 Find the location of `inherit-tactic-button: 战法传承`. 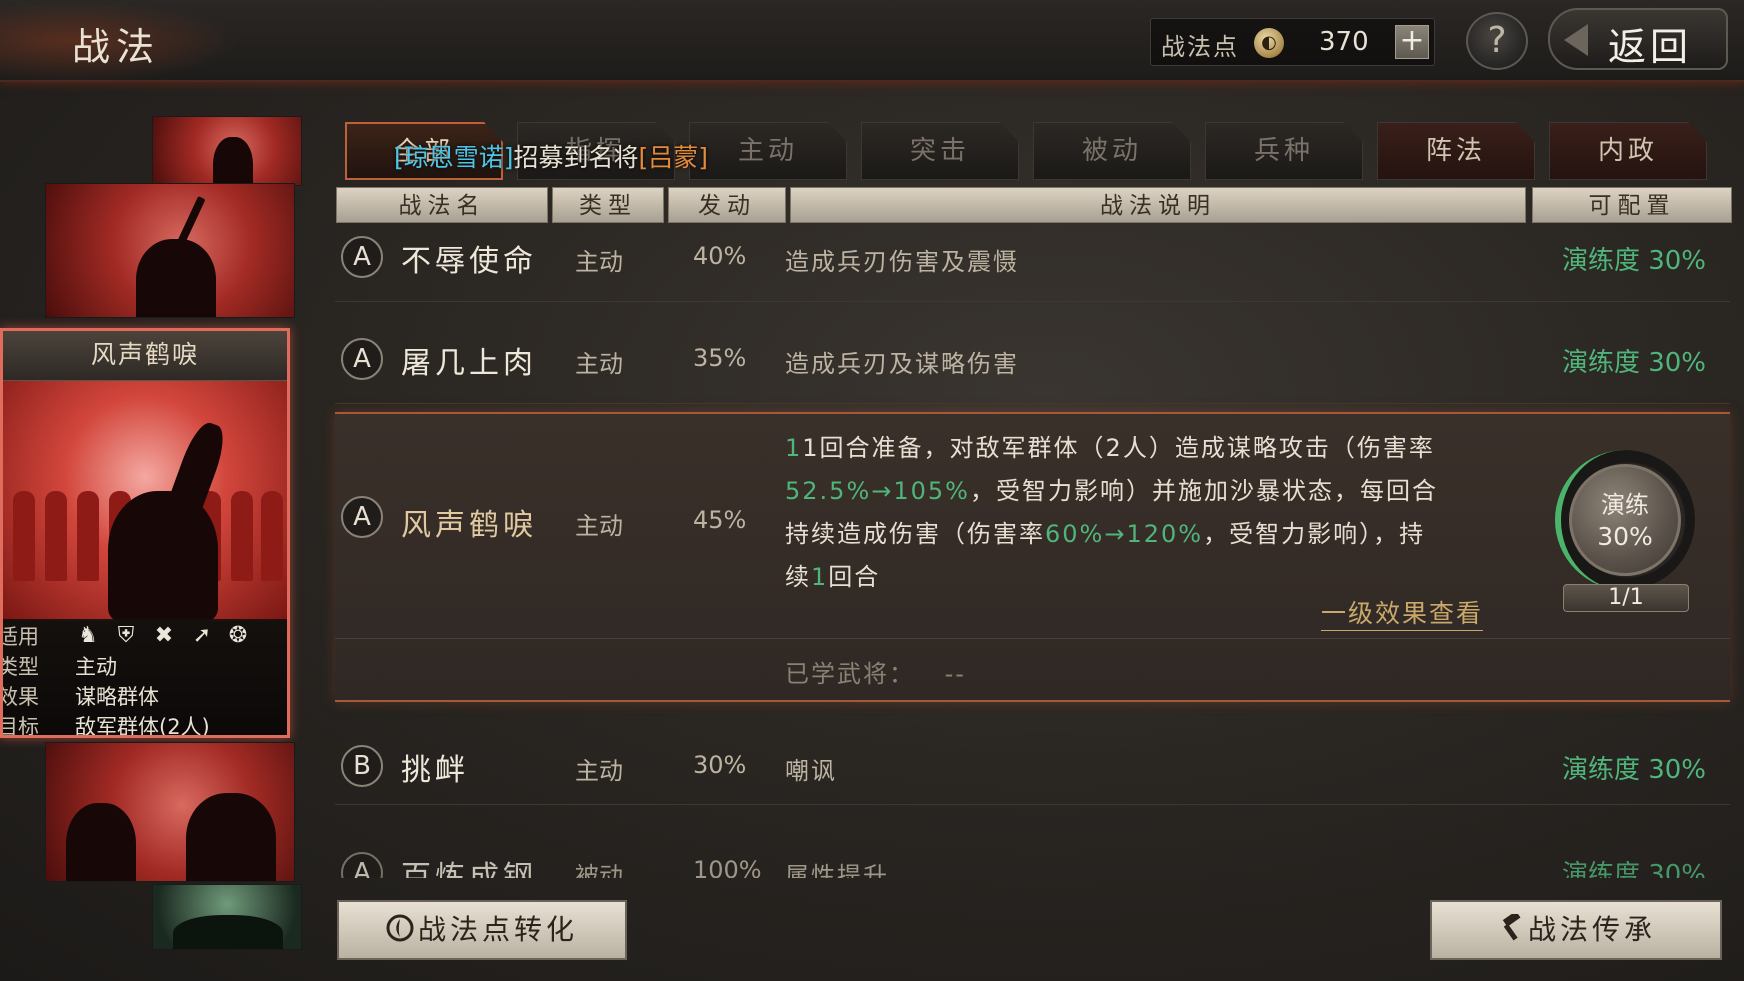

inherit-tactic-button: 战法传承 is located at coordinates (1576, 930).